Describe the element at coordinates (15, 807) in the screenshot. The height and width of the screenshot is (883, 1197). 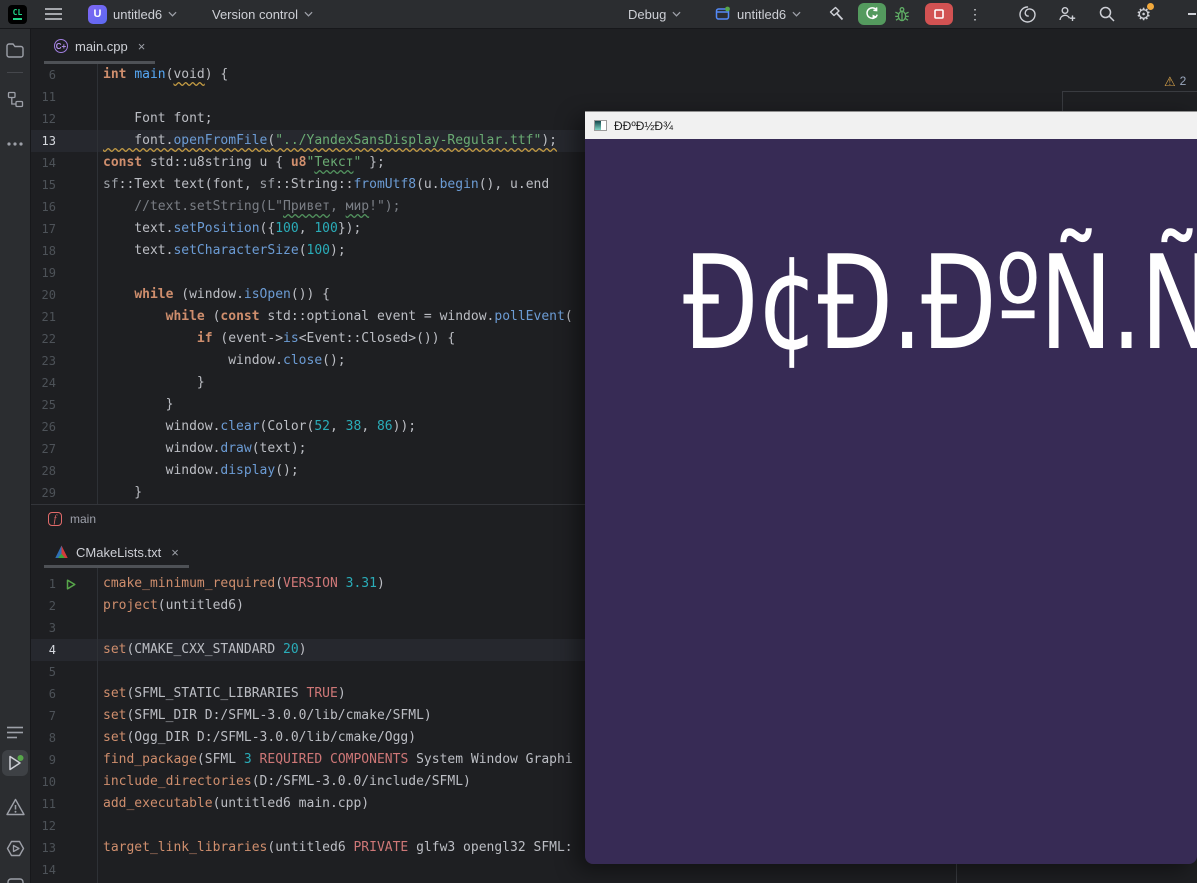
I see `problems-tool-button` at that location.